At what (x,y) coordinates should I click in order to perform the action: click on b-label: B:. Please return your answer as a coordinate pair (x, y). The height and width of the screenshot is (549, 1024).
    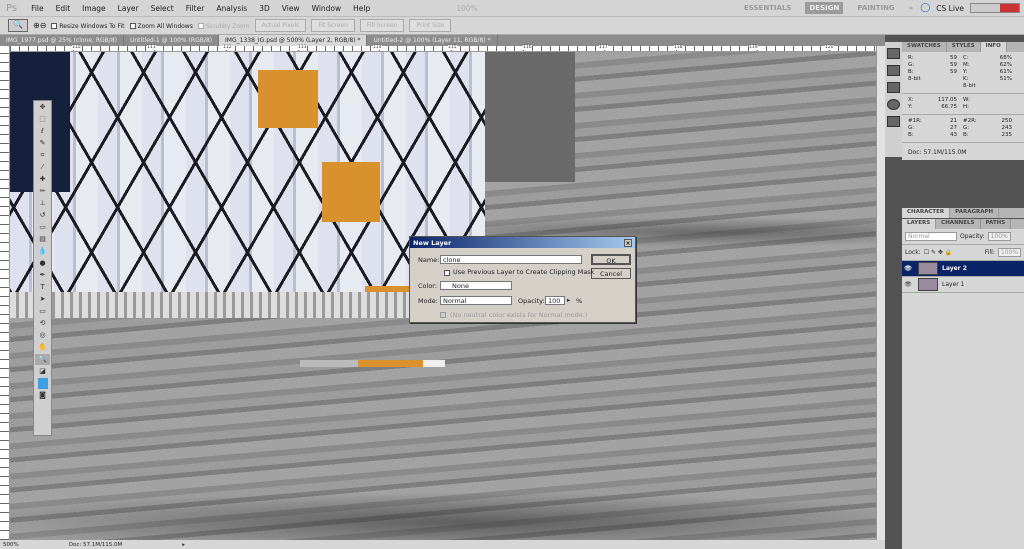
    Looking at the image, I should click on (911, 72).